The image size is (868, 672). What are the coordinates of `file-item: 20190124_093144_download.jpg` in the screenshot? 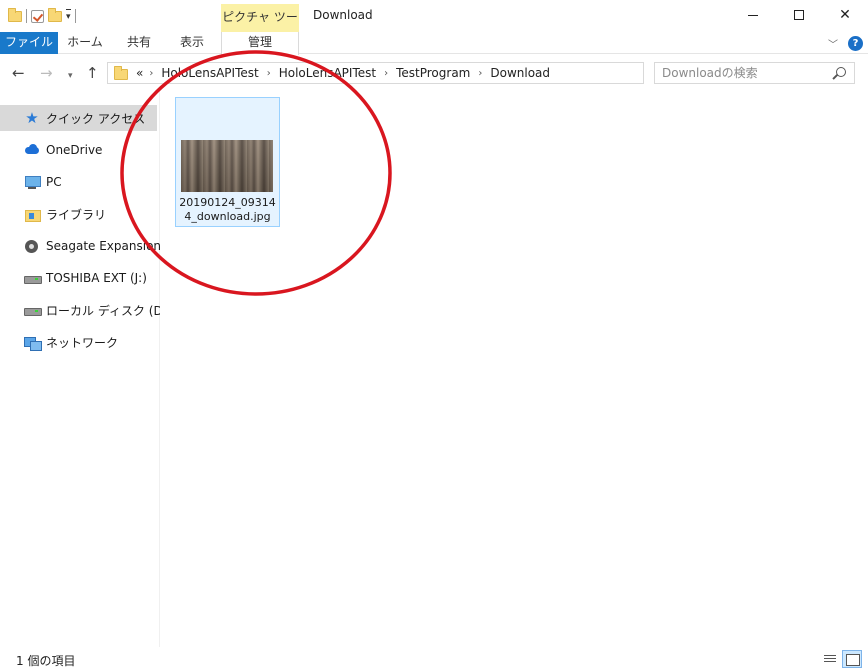 It's located at (227, 162).